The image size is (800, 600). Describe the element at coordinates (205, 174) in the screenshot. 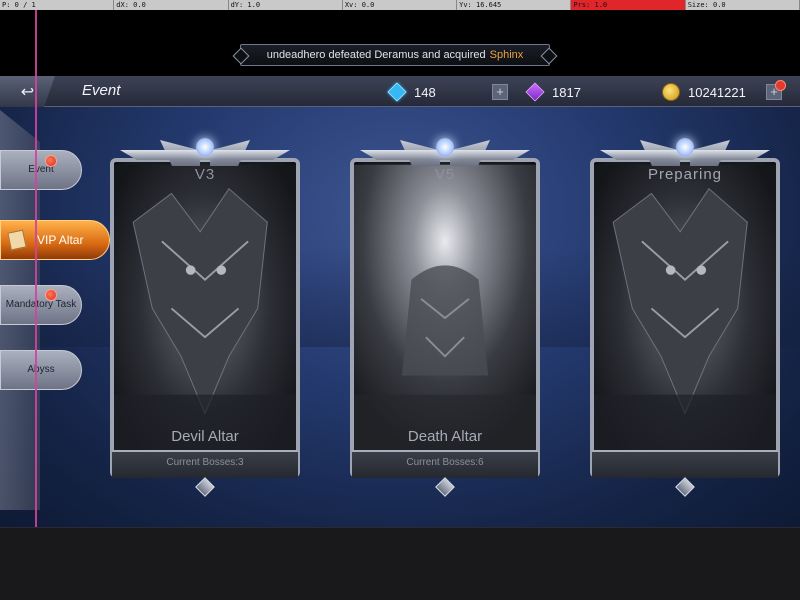

I see `vip-level: V3` at that location.